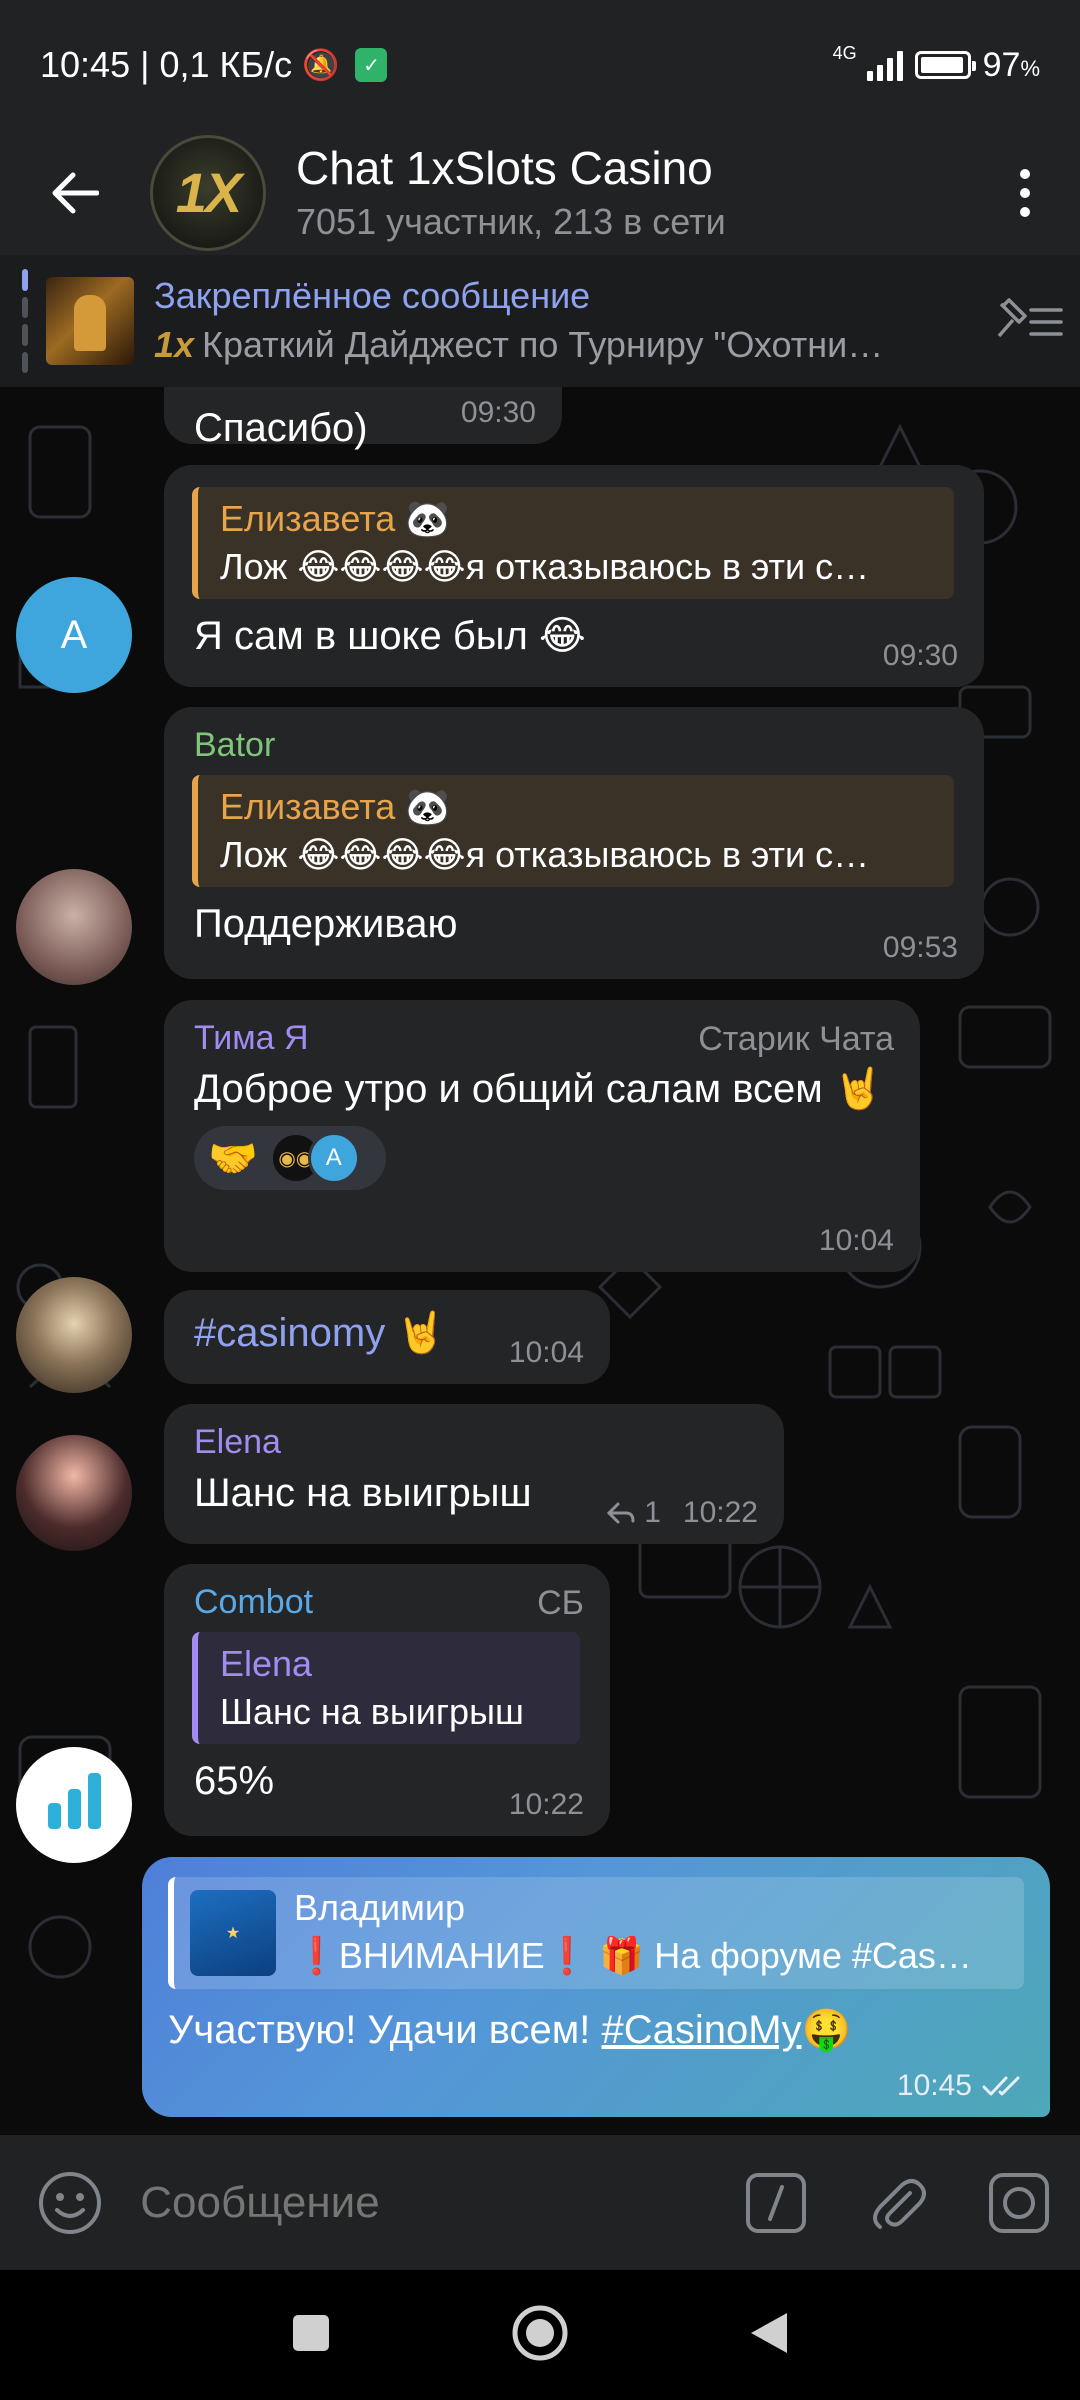 The height and width of the screenshot is (2400, 1080). I want to click on message-text: #casinomy 🤘, so click(339, 1333).